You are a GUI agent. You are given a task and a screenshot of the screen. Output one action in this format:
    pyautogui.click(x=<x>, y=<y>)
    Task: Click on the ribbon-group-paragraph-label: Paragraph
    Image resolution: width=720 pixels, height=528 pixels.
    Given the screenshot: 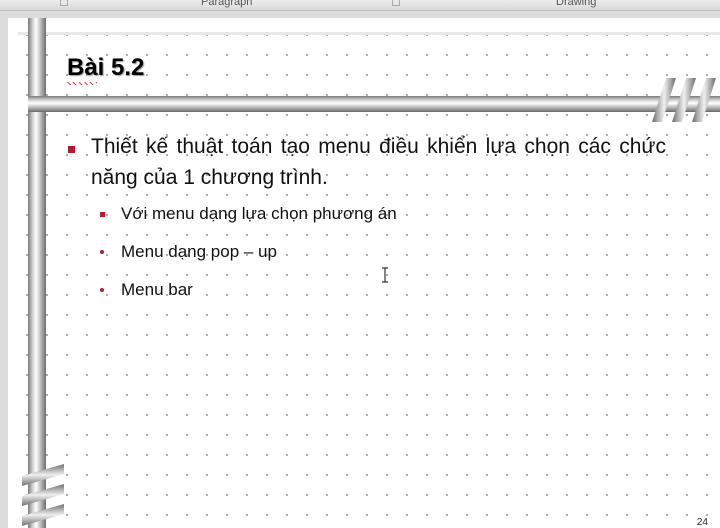 What is the action you would take?
    pyautogui.click(x=227, y=4)
    